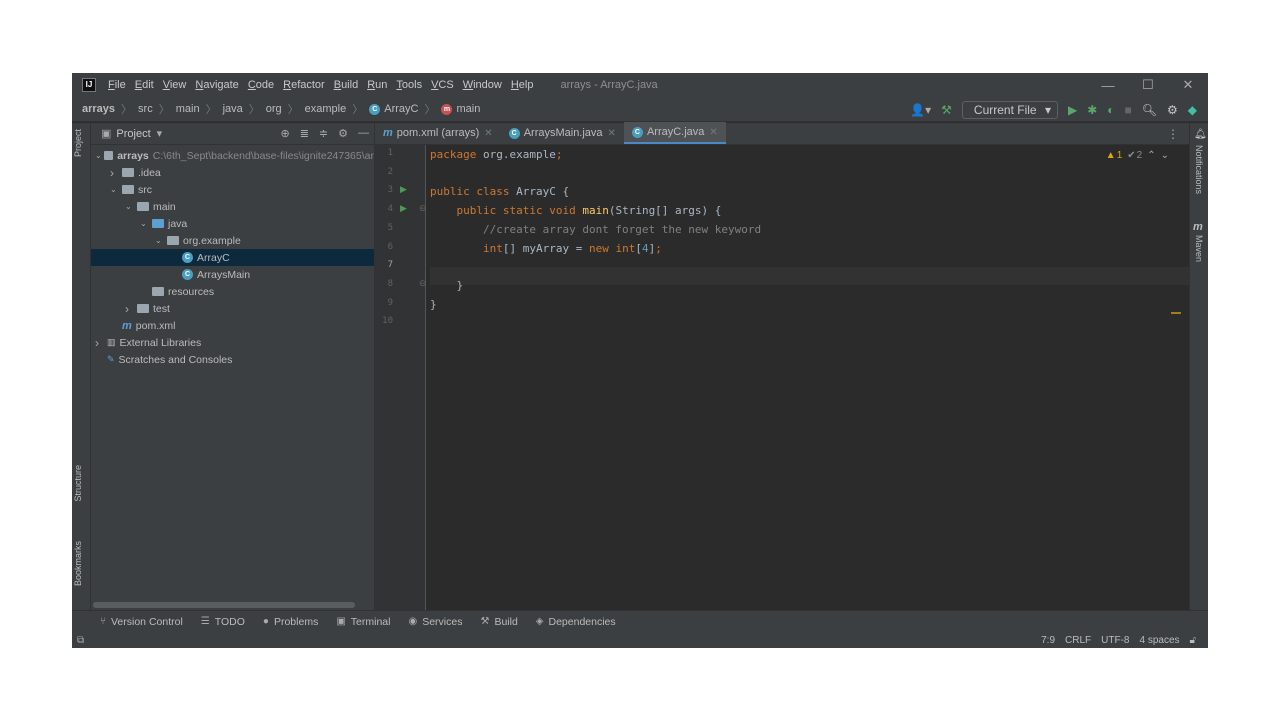  What do you see at coordinates (232, 342) in the screenshot?
I see `tree-item: › ▥ External Libraries` at bounding box center [232, 342].